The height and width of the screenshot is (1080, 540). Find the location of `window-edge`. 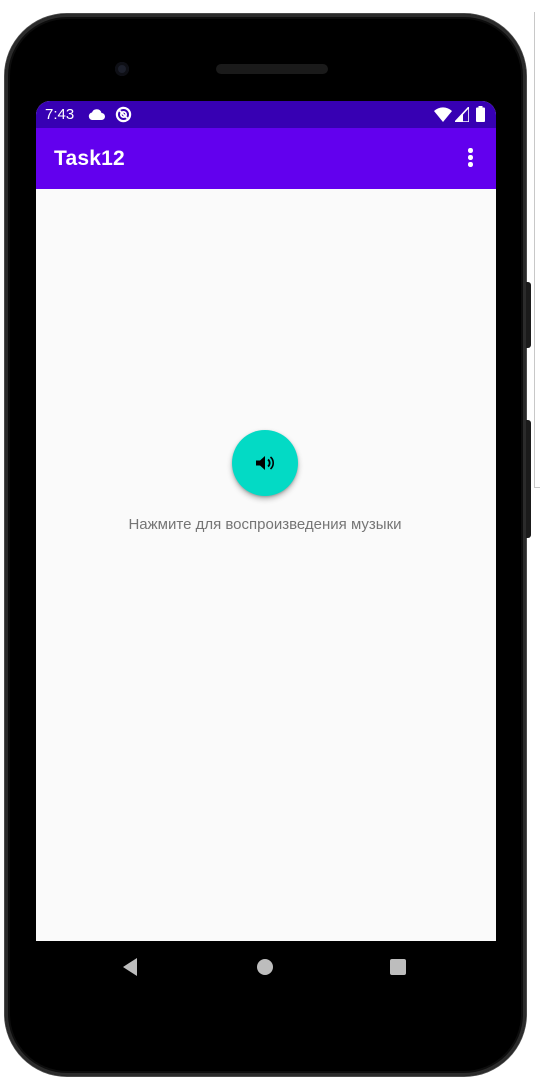

window-edge is located at coordinates (537, 250).